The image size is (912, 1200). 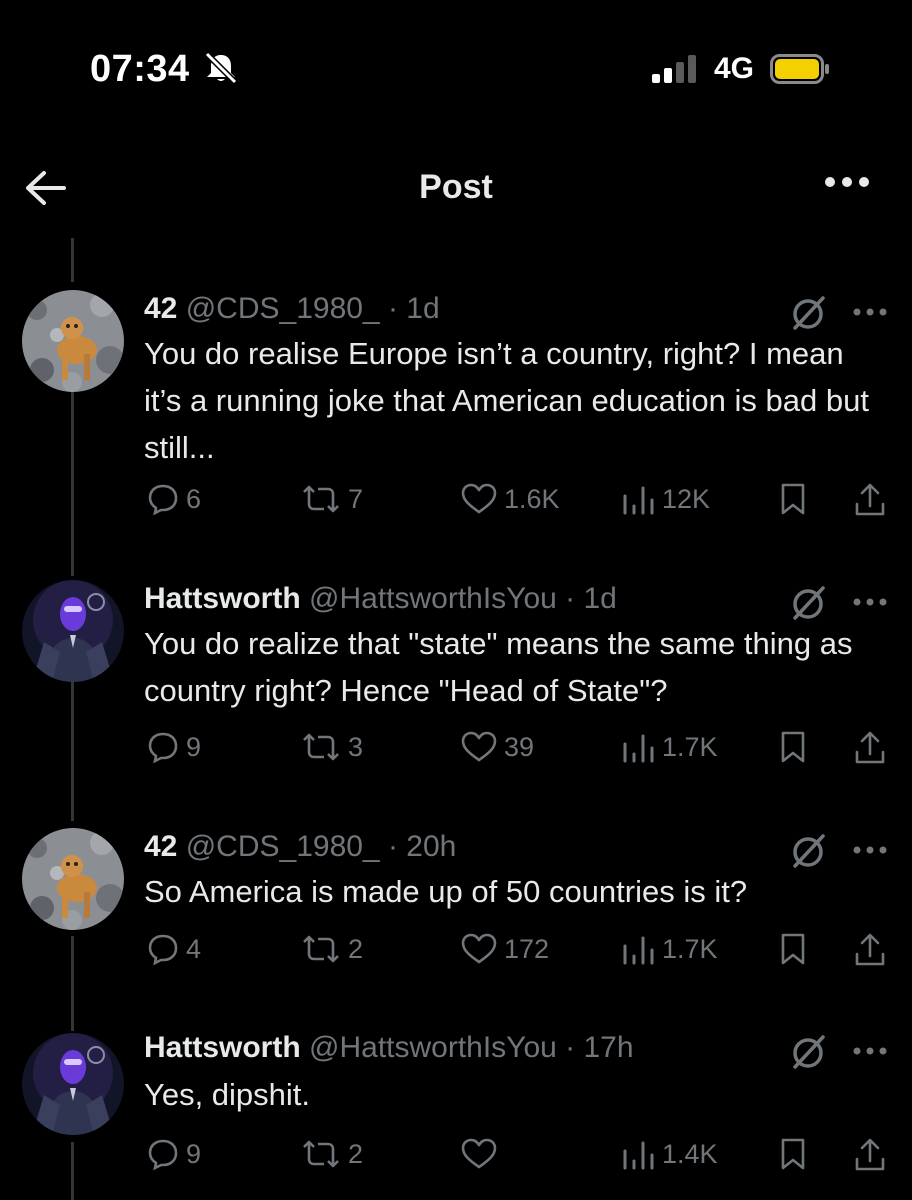 I want to click on reply-header: 42 @CDS_1980_ · 1d, so click(x=292, y=308).